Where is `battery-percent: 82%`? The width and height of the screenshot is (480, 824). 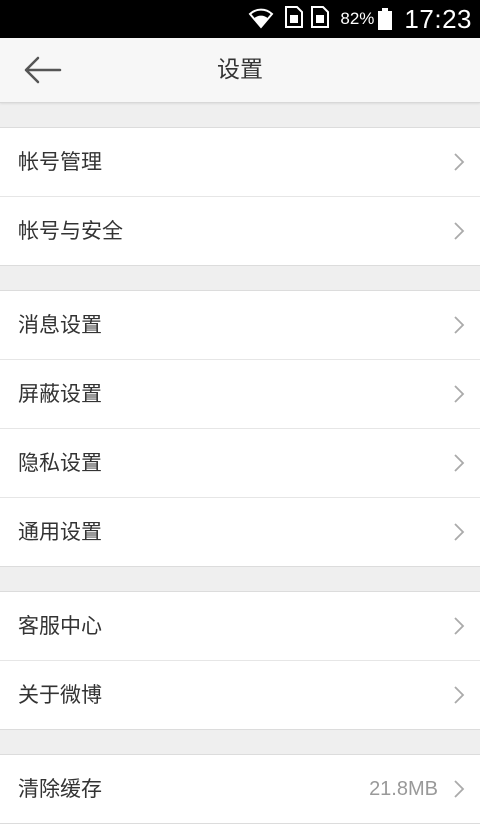 battery-percent: 82% is located at coordinates (357, 18).